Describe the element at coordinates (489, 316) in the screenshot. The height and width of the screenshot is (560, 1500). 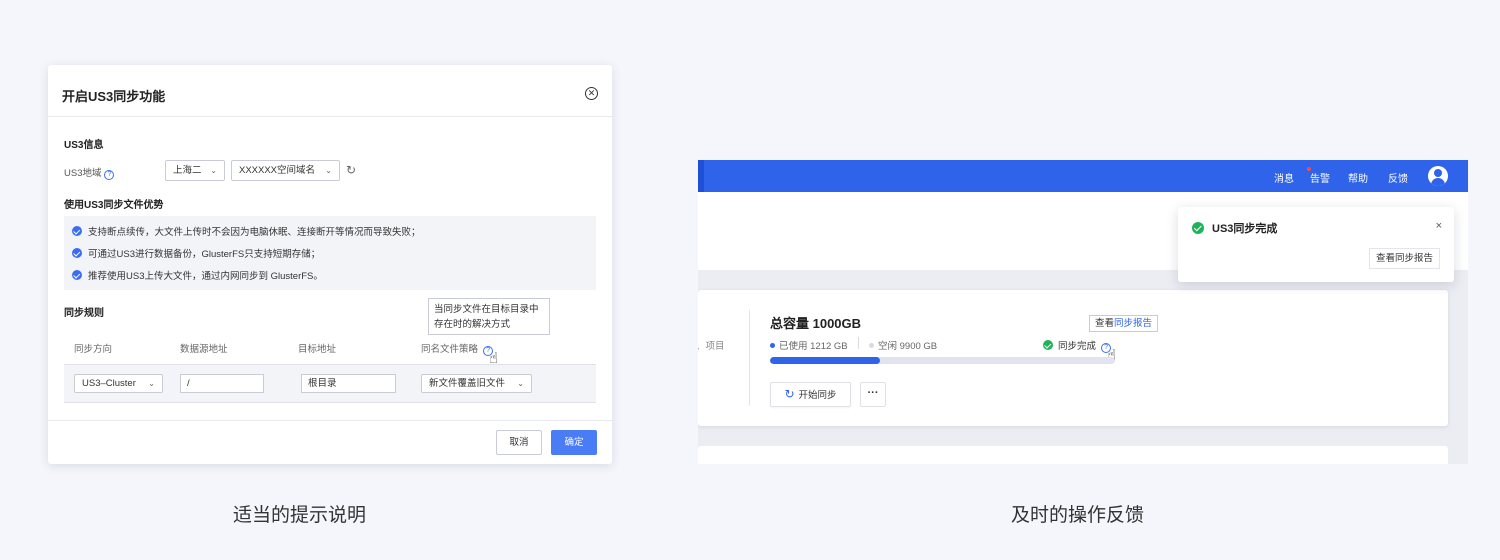
I see `strategy-tooltip: 当同步文件在目标目录中 存在时的解决方式` at that location.